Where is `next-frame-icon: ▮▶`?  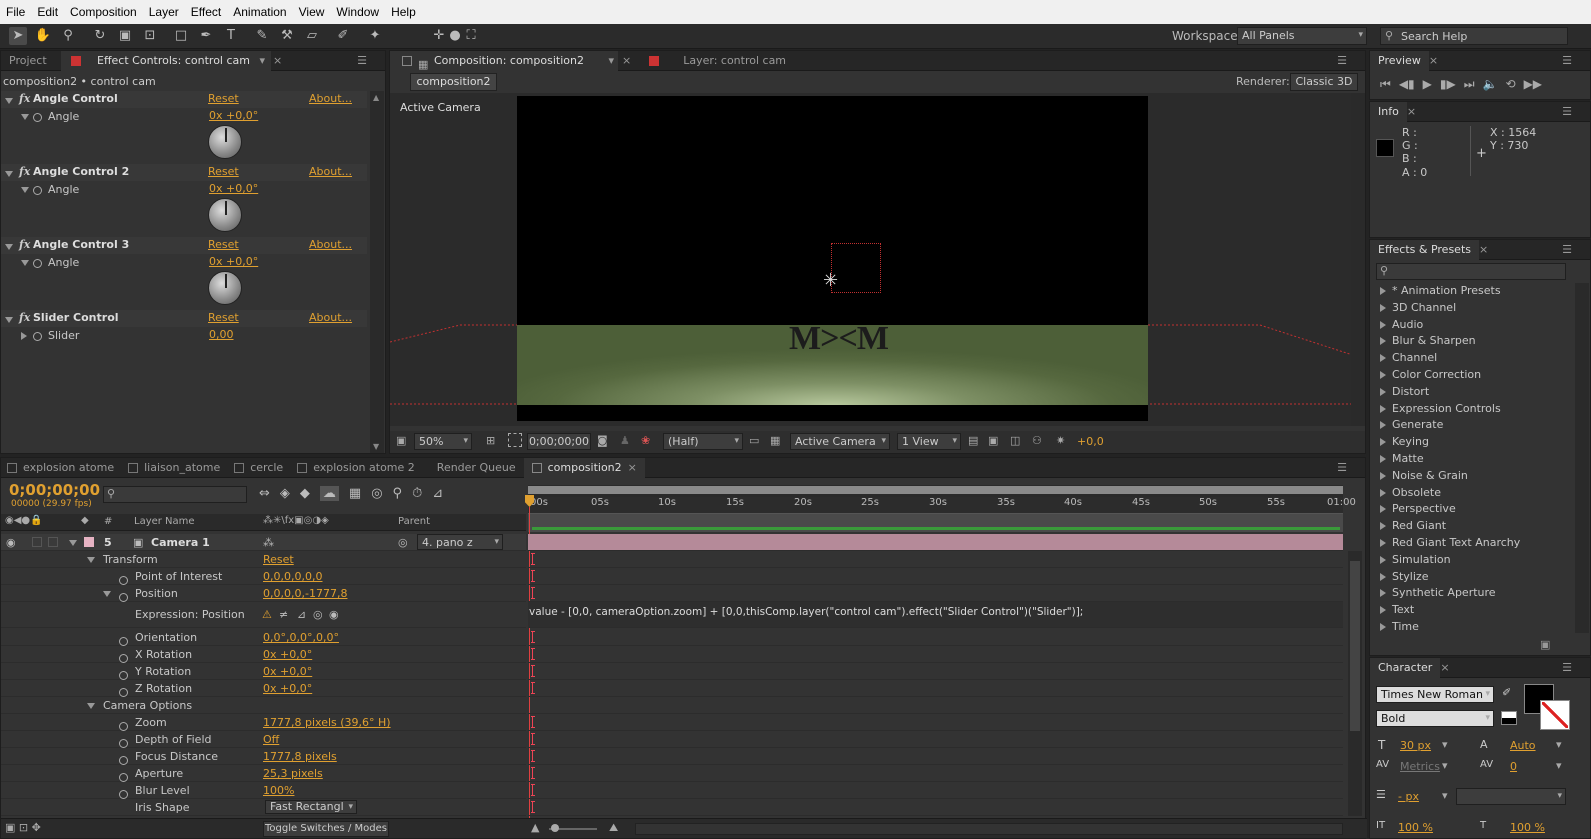 next-frame-icon: ▮▶ is located at coordinates (1448, 84).